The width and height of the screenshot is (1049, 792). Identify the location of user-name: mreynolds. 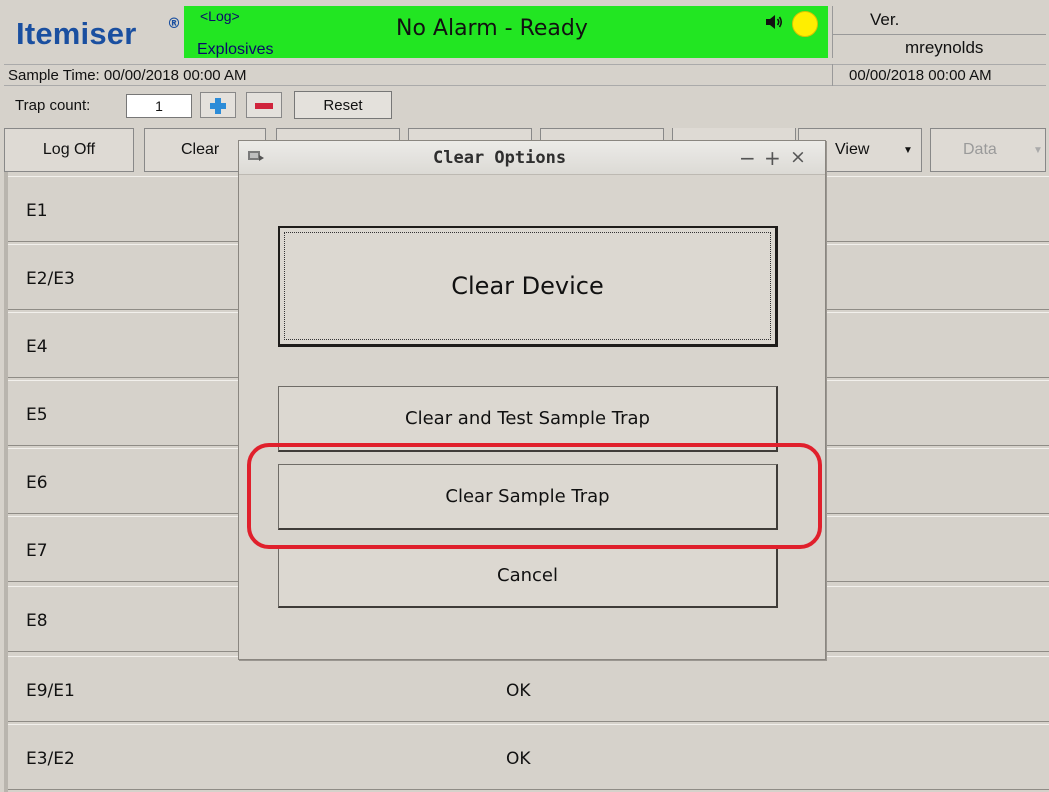
(944, 47).